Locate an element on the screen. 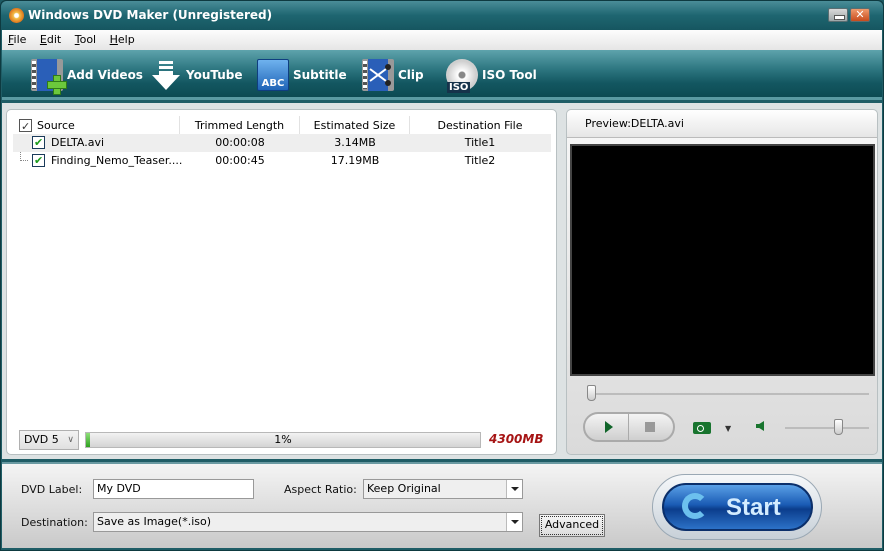  start-button: Start is located at coordinates (737, 507).